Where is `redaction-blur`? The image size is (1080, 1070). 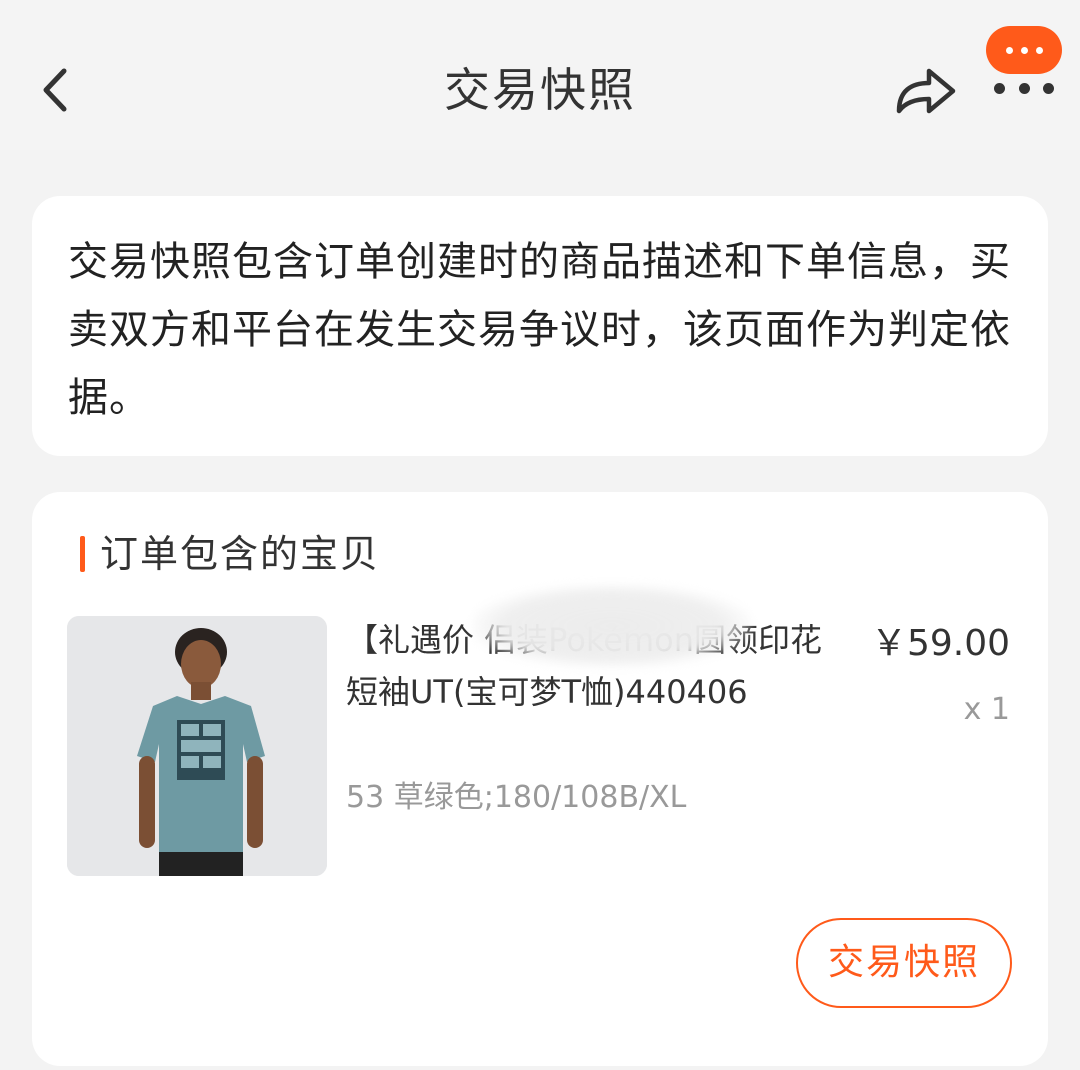
redaction-blur is located at coordinates (612, 626).